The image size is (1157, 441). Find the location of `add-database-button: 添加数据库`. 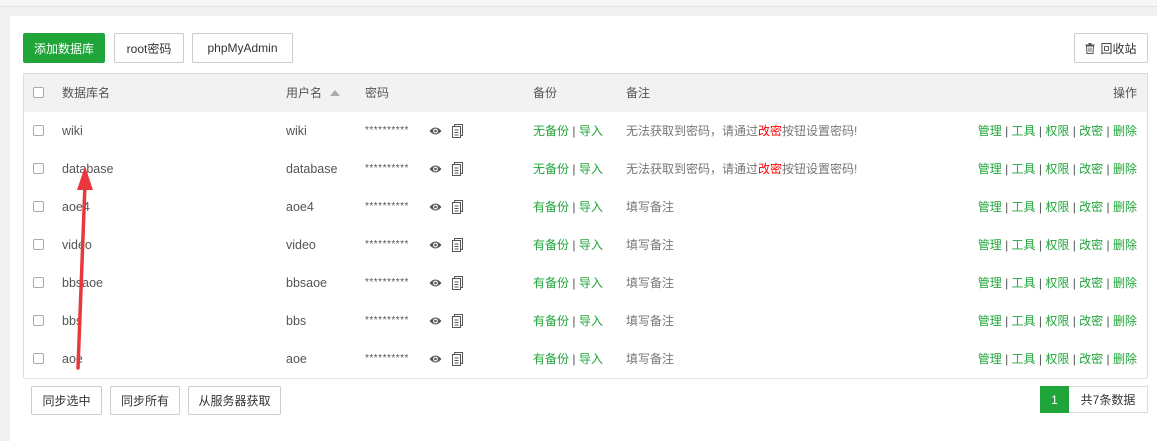

add-database-button: 添加数据库 is located at coordinates (64, 48).